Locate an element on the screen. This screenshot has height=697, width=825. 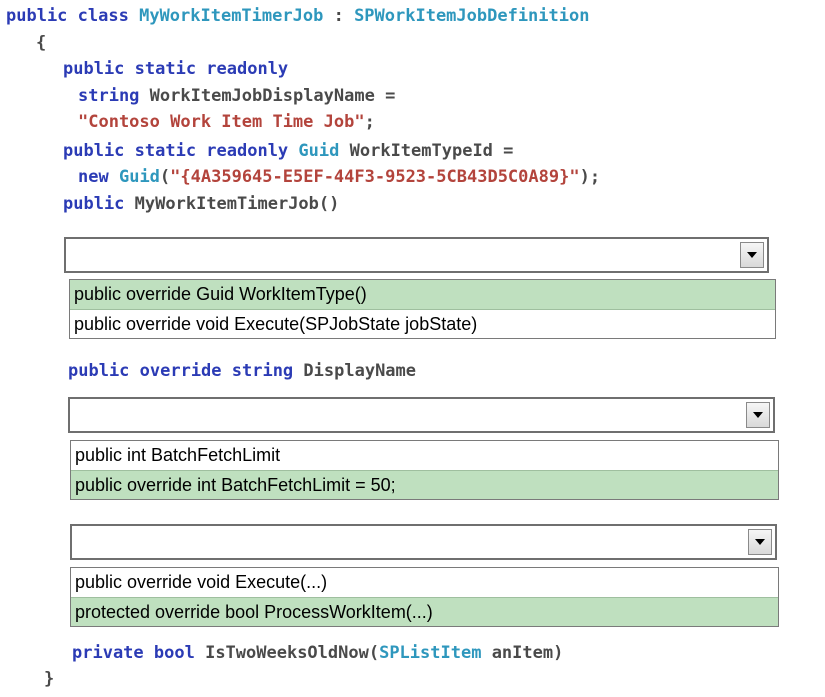
guid-string: "{4A359645-E5EF-44F3-9523-5CB43D5C0A89}" is located at coordinates (375, 177).